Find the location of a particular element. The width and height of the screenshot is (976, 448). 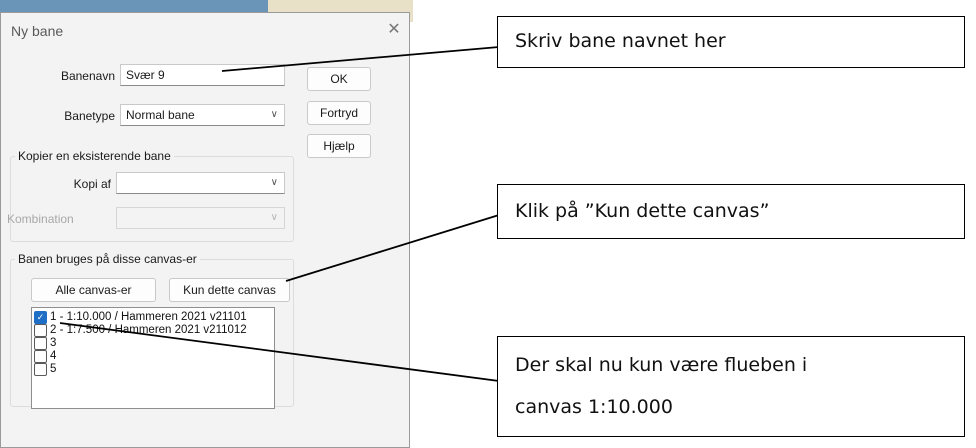

callout-canvas-text: Klik på ”Kun dette canvas” is located at coordinates (642, 211).